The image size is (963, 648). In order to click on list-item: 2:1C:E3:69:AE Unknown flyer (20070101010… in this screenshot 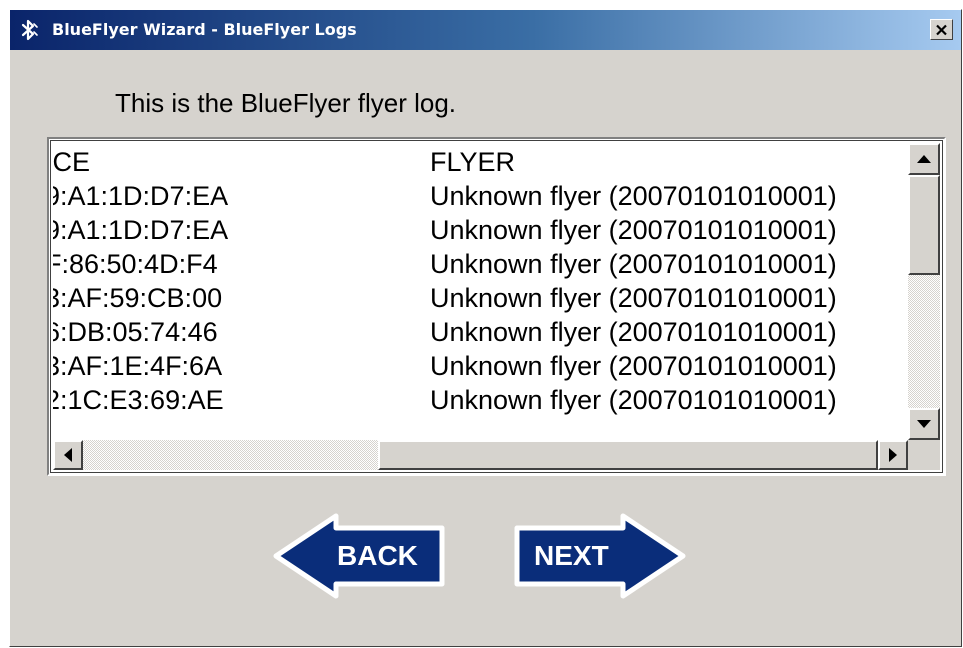, I will do `click(479, 402)`.